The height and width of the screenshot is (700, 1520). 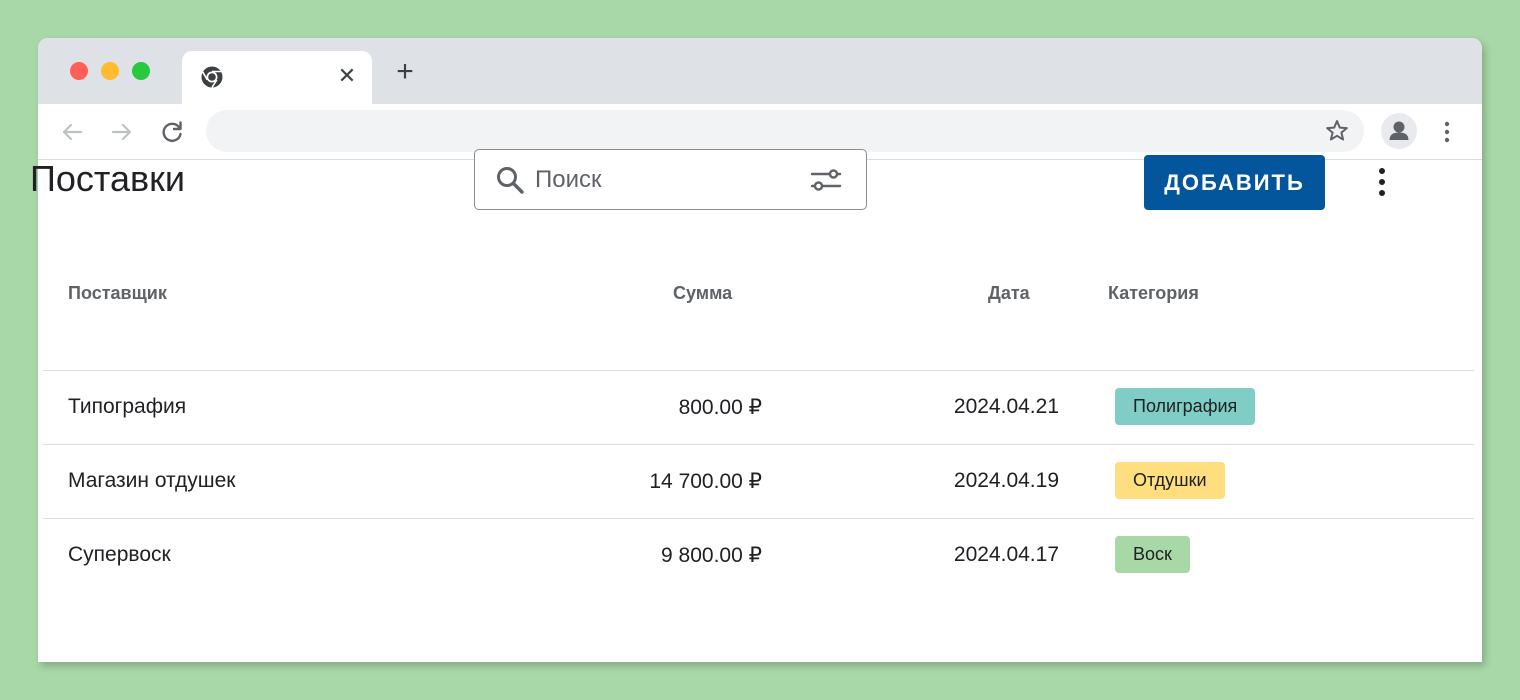 I want to click on chrome-icon, so click(x=212, y=77).